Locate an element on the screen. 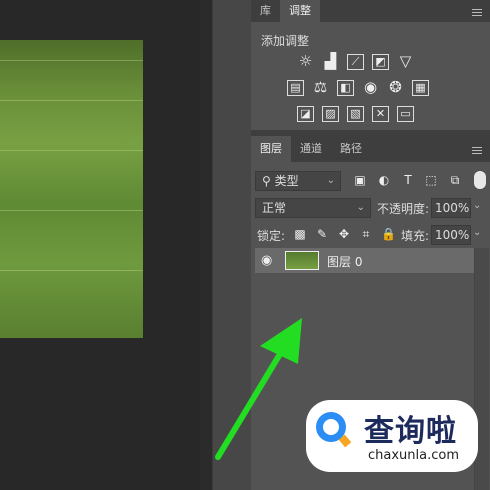  search-logo-icon is located at coordinates (331, 427).